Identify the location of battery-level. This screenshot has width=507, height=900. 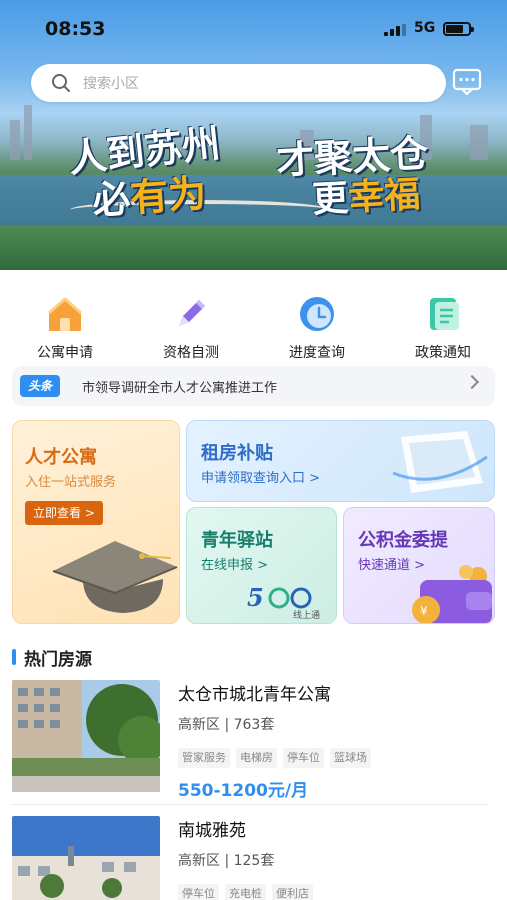
(454, 29).